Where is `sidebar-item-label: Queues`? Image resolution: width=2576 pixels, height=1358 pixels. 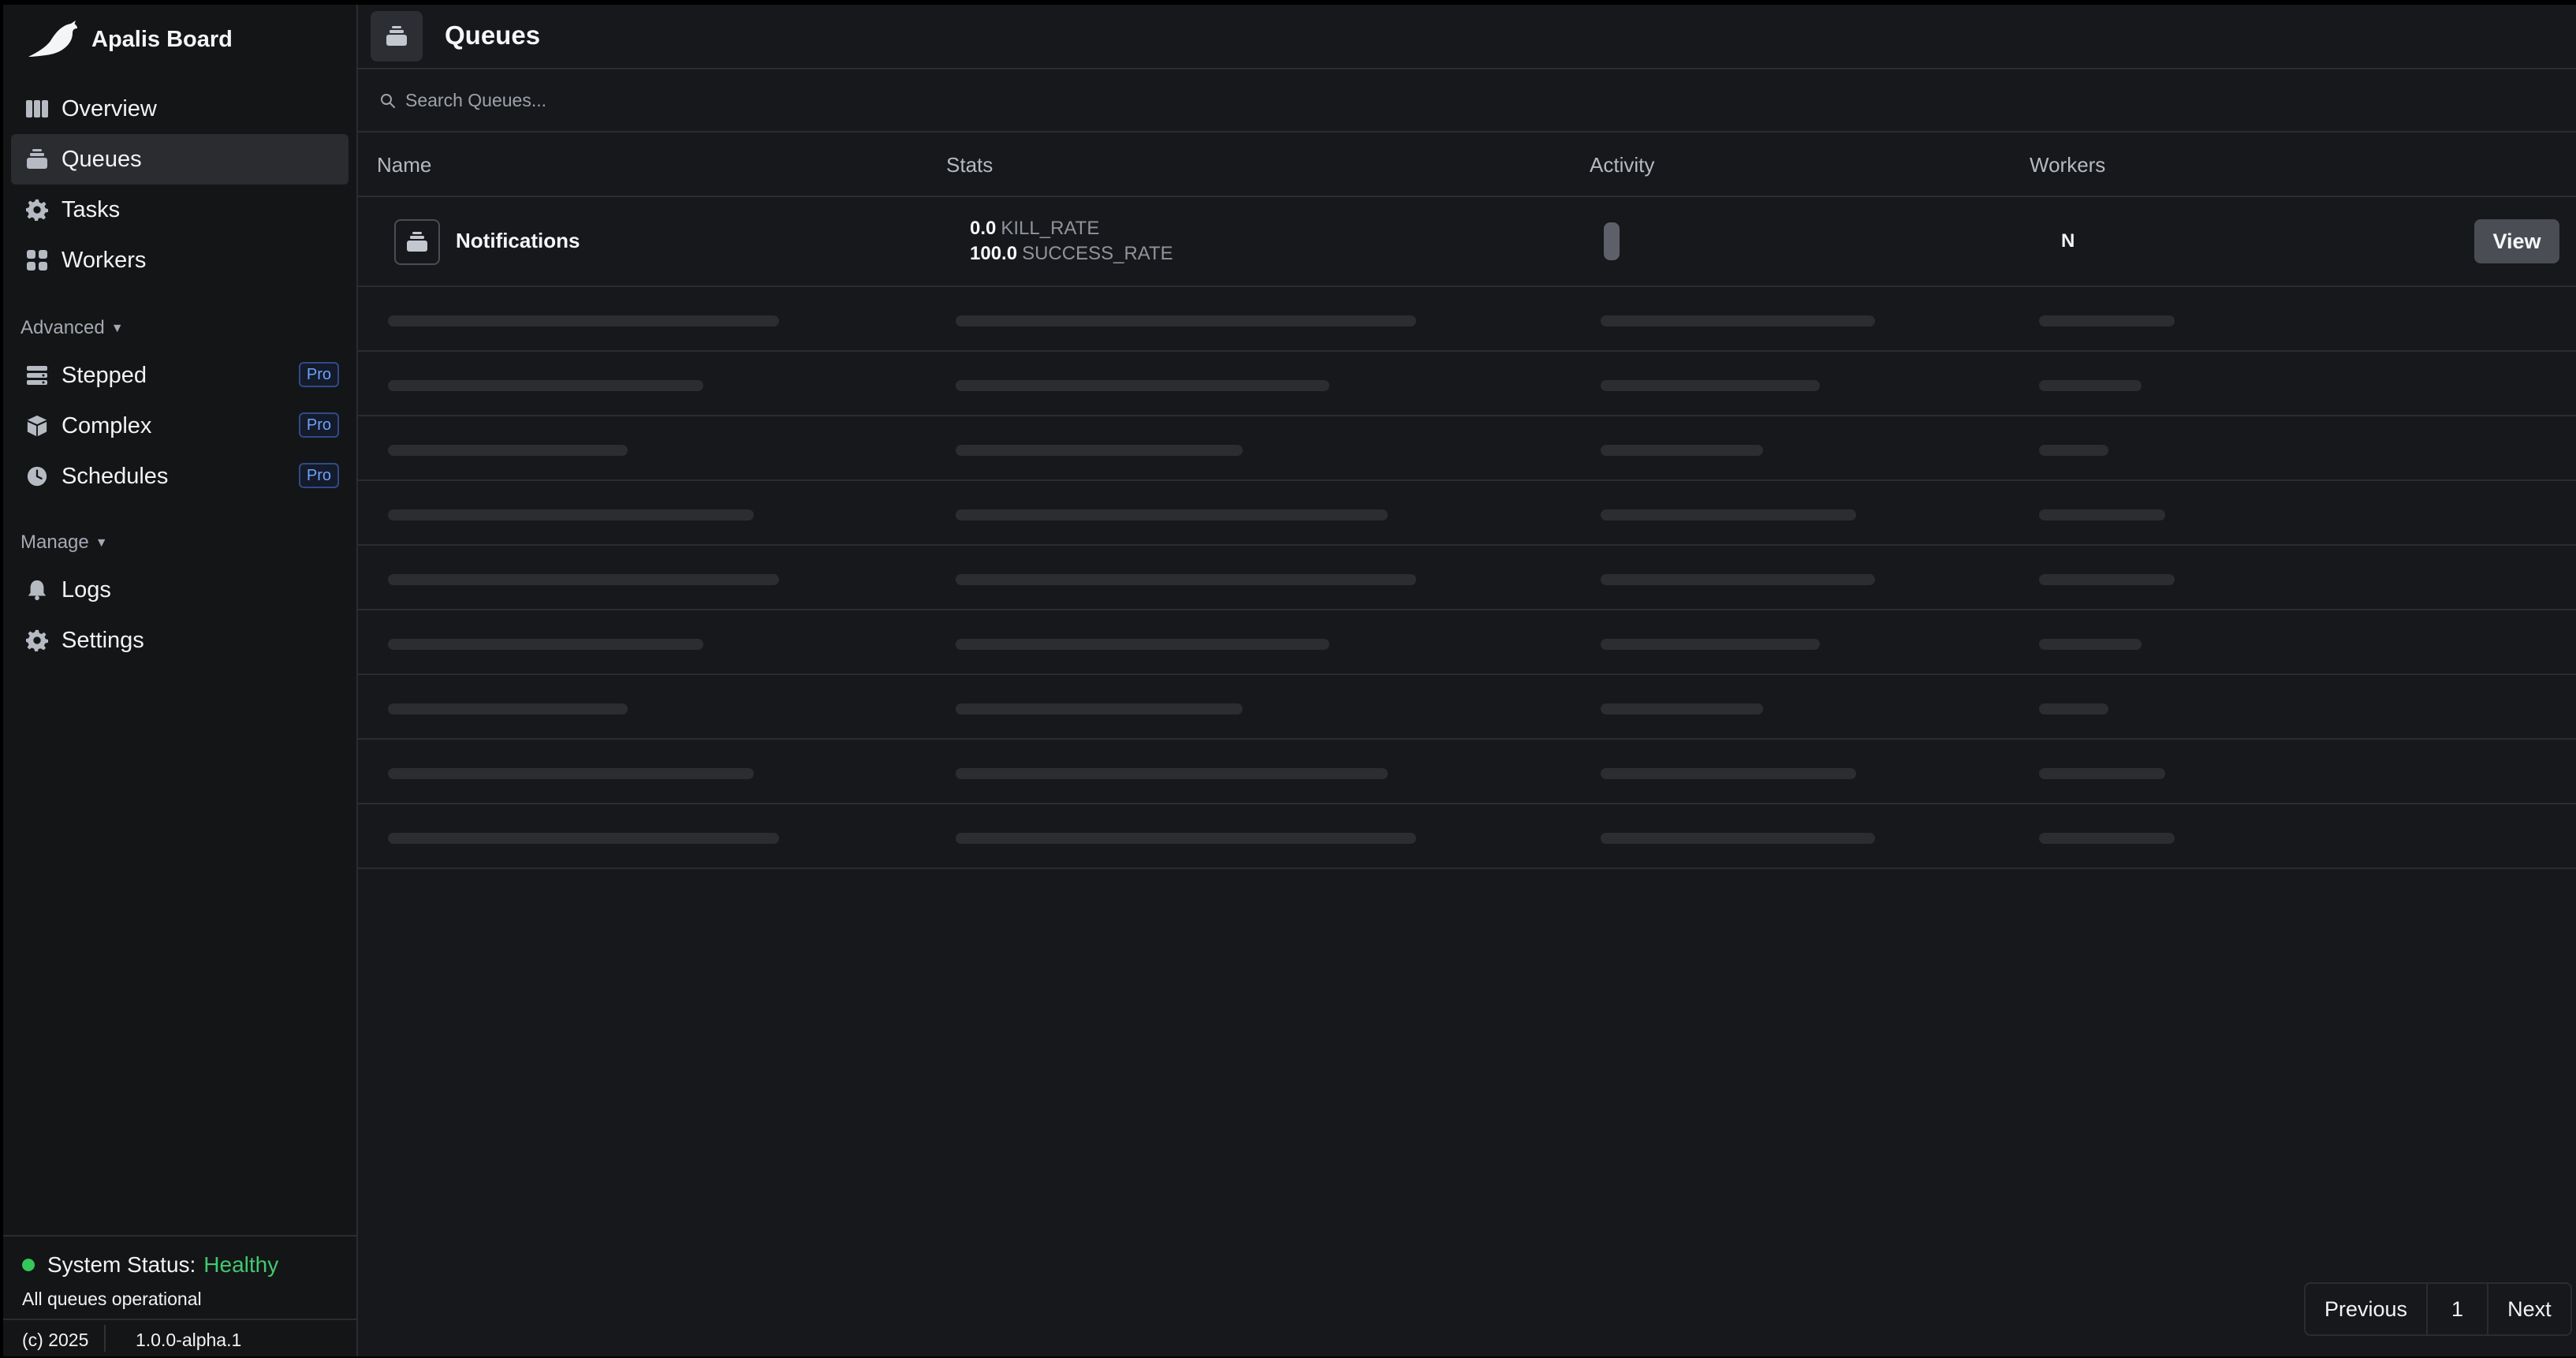 sidebar-item-label: Queues is located at coordinates (102, 159).